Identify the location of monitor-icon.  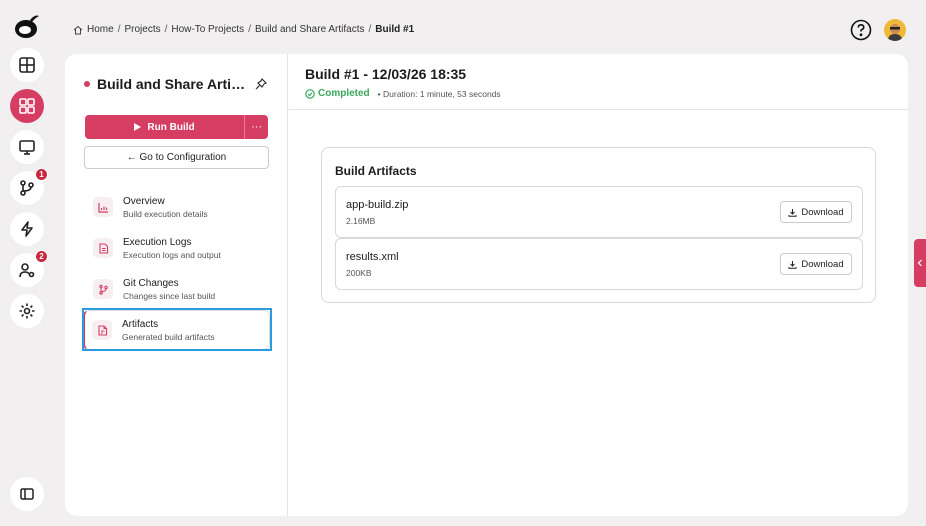
(27, 147).